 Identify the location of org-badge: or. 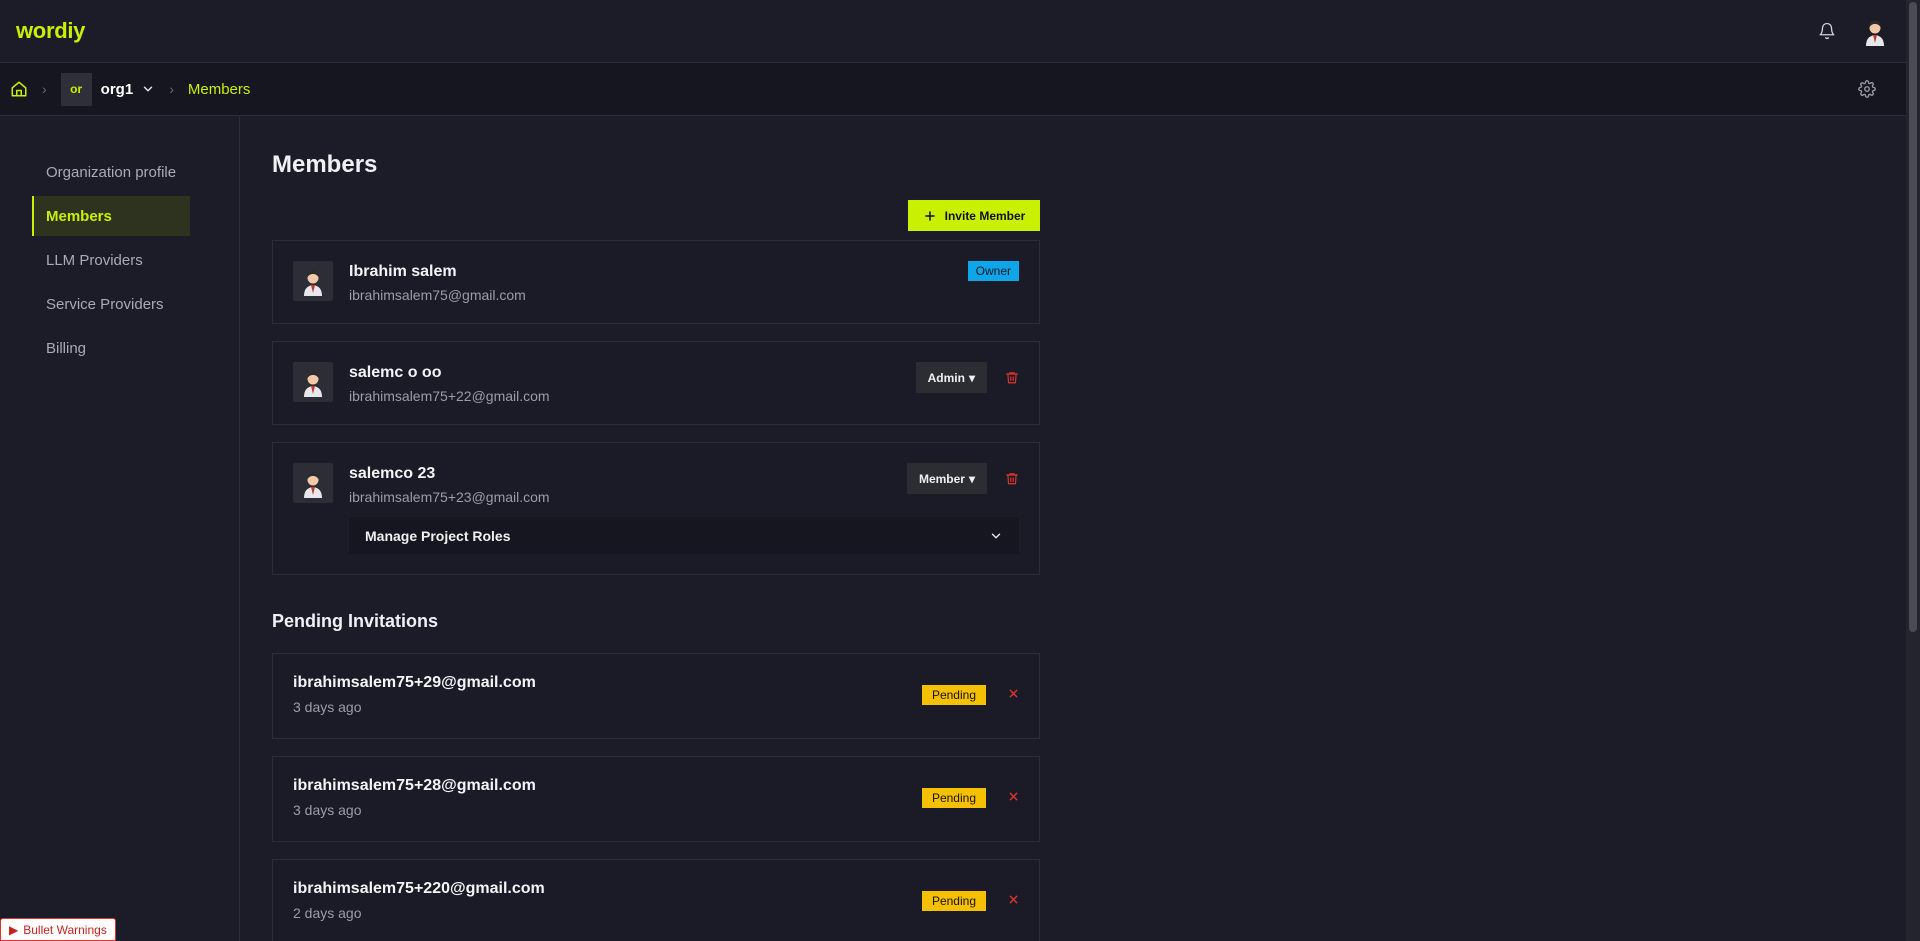
(76, 89).